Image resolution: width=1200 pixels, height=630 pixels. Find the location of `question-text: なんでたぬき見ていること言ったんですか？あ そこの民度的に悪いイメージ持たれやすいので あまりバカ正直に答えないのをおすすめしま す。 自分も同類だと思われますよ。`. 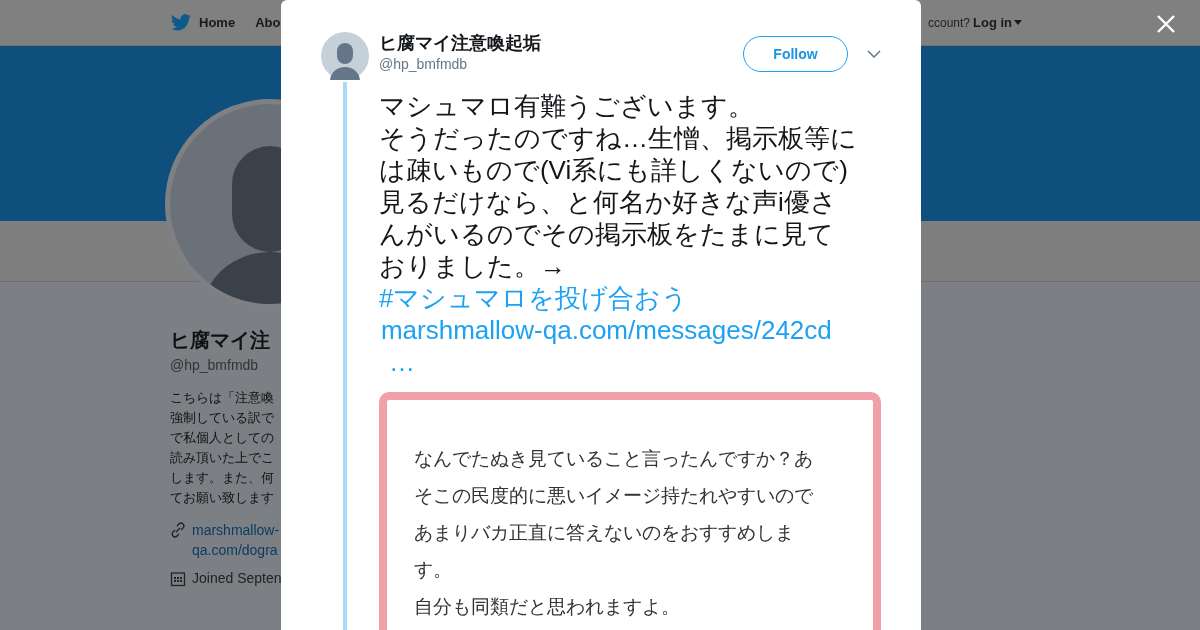

question-text: なんでたぬき見ていること言ったんですか？あ そこの民度的に悪いイメージ持たれやすいので あまりバカ正直に答えないのをおすすめしま す。 自分も同類だと思われますよ。 is located at coordinates (613, 533).